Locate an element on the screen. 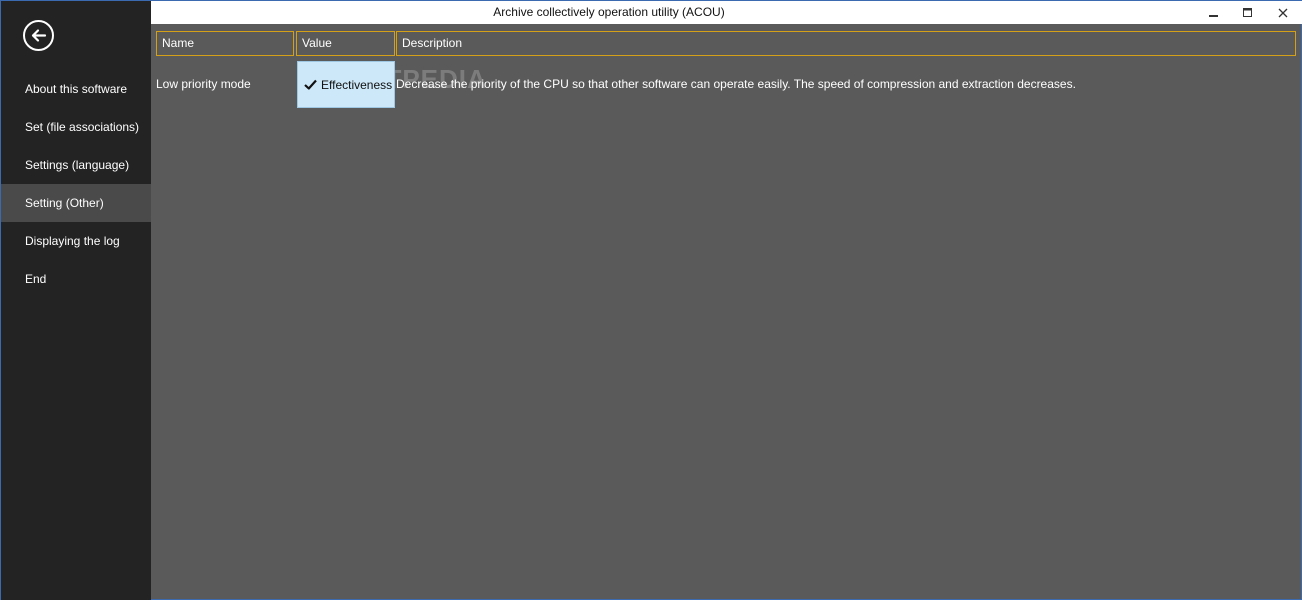 This screenshot has width=1302, height=600. back-arrow-icon is located at coordinates (39, 35).